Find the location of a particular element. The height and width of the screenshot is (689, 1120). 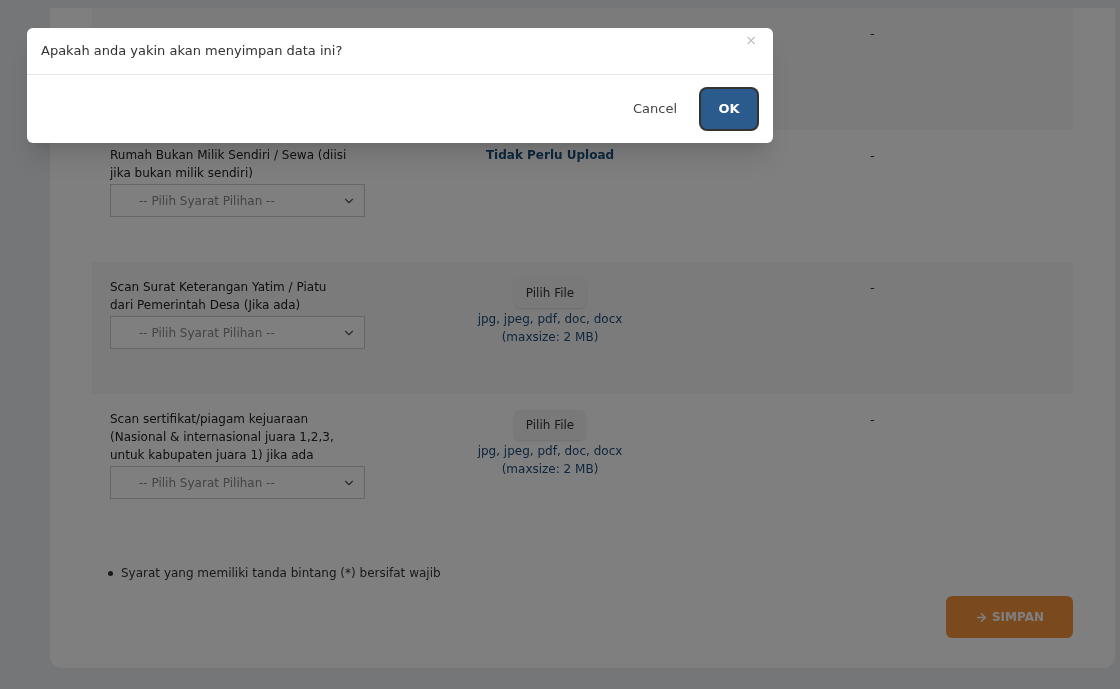

ok-button: OK is located at coordinates (729, 109).